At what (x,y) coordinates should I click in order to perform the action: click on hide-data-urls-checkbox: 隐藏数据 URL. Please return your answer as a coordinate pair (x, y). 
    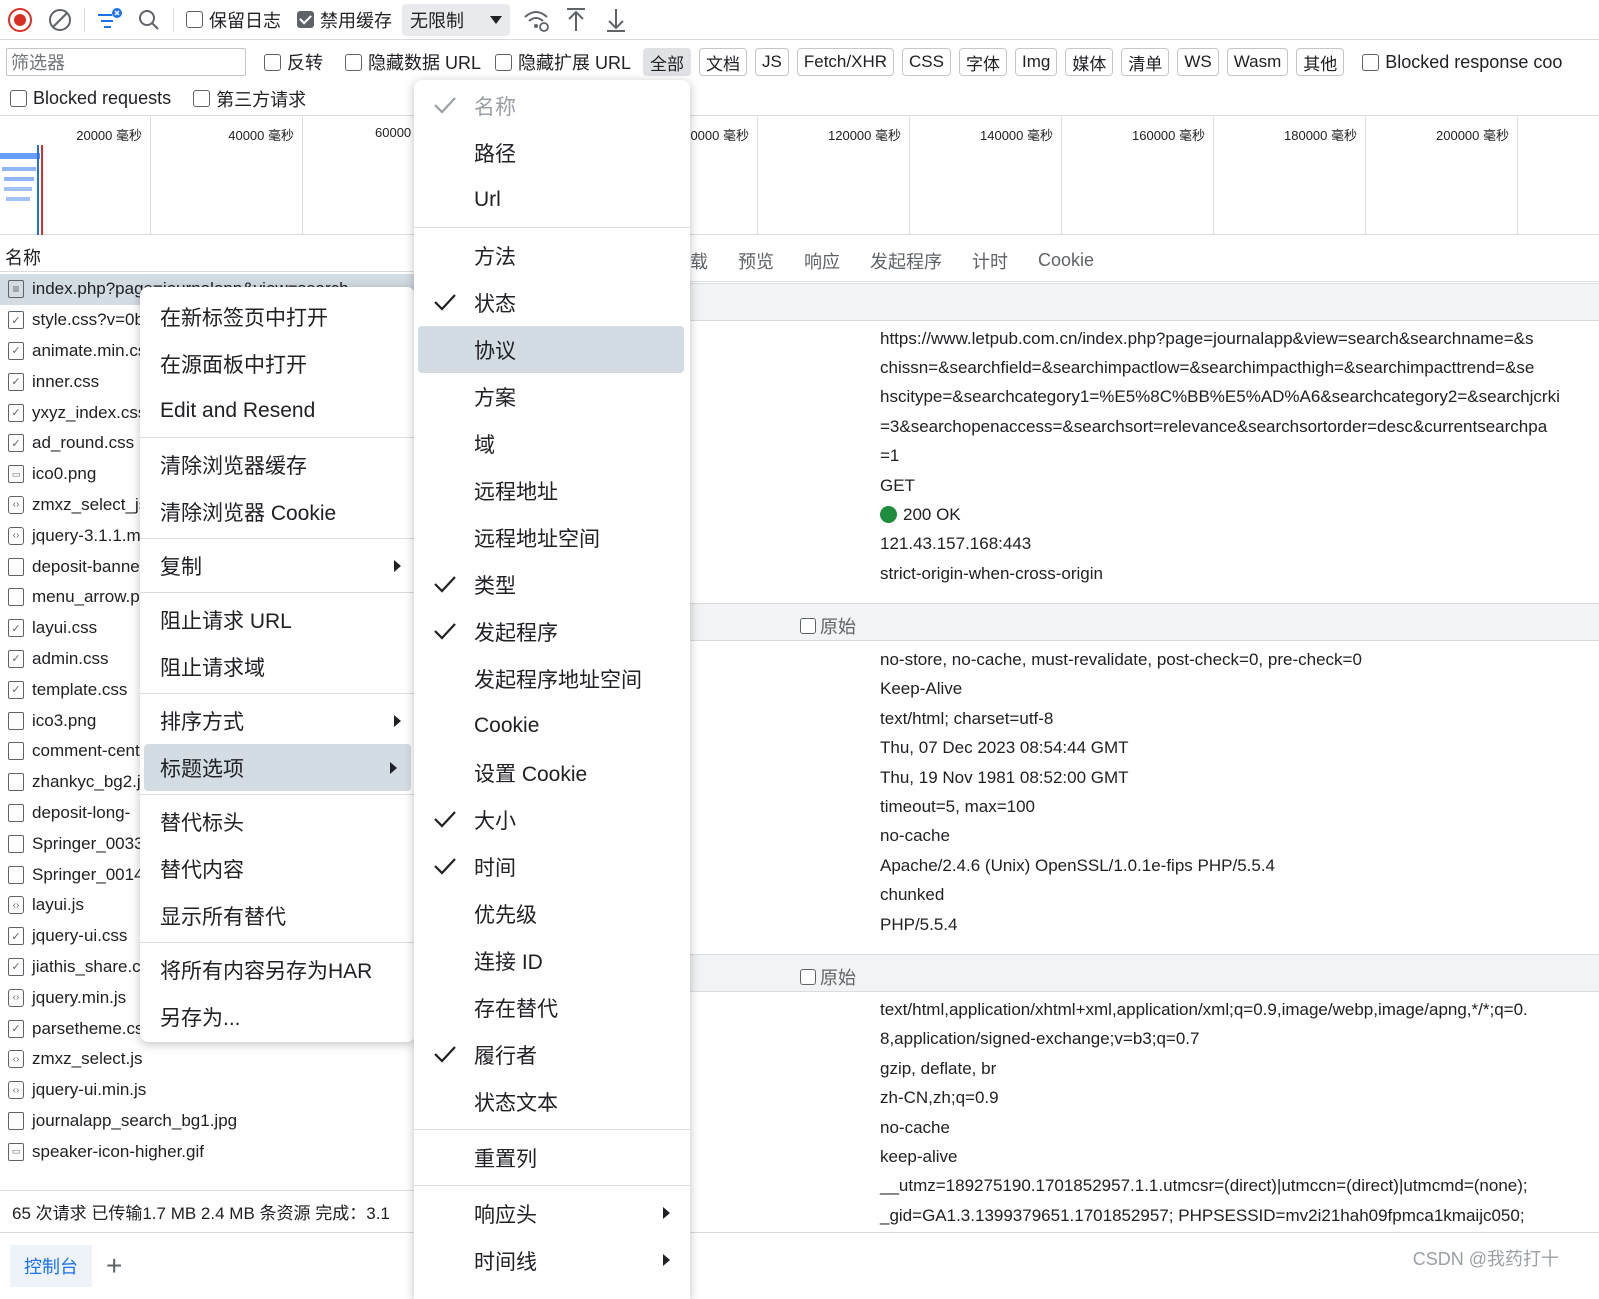
    Looking at the image, I should click on (413, 62).